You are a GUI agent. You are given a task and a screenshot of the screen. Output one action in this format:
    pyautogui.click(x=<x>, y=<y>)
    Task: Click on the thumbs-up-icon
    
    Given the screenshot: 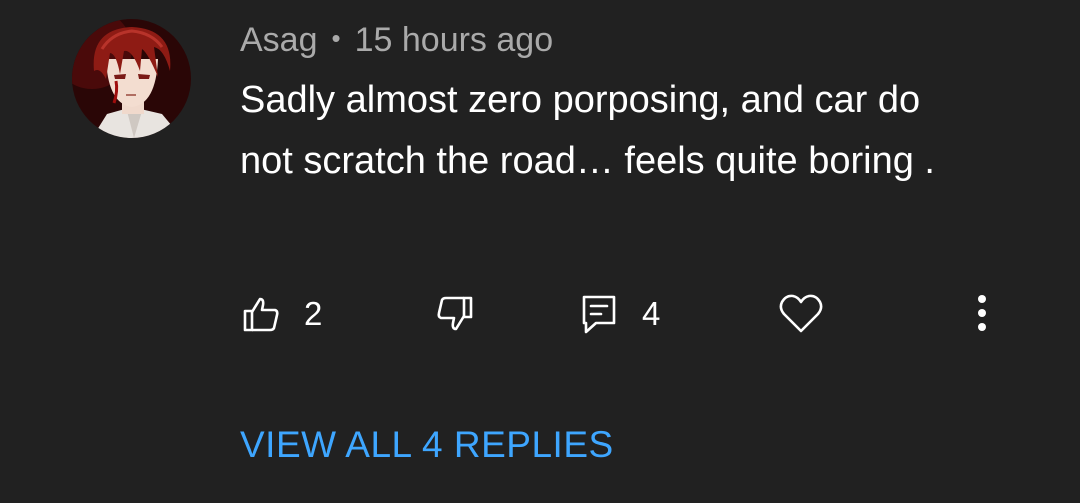 What is the action you would take?
    pyautogui.click(x=261, y=314)
    